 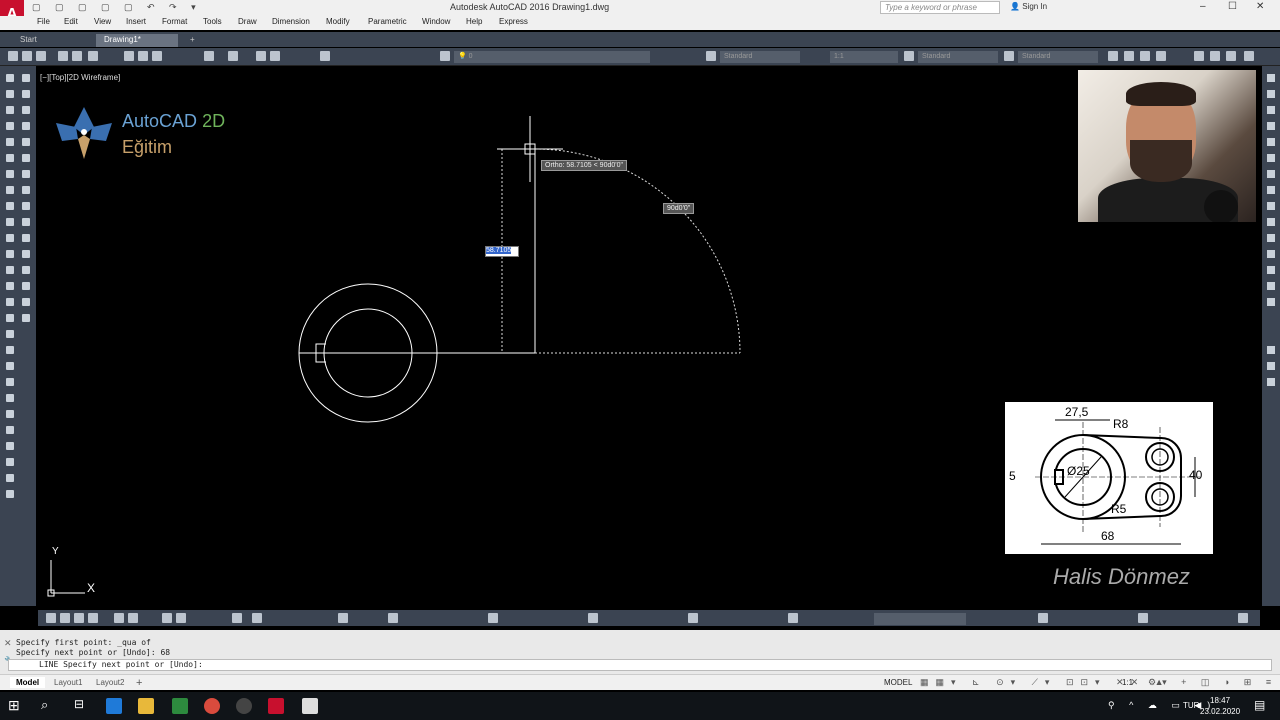 I want to click on reference-drawing: 27,5 R8 Ø25 5 40 R5 68, so click(x=1109, y=478).